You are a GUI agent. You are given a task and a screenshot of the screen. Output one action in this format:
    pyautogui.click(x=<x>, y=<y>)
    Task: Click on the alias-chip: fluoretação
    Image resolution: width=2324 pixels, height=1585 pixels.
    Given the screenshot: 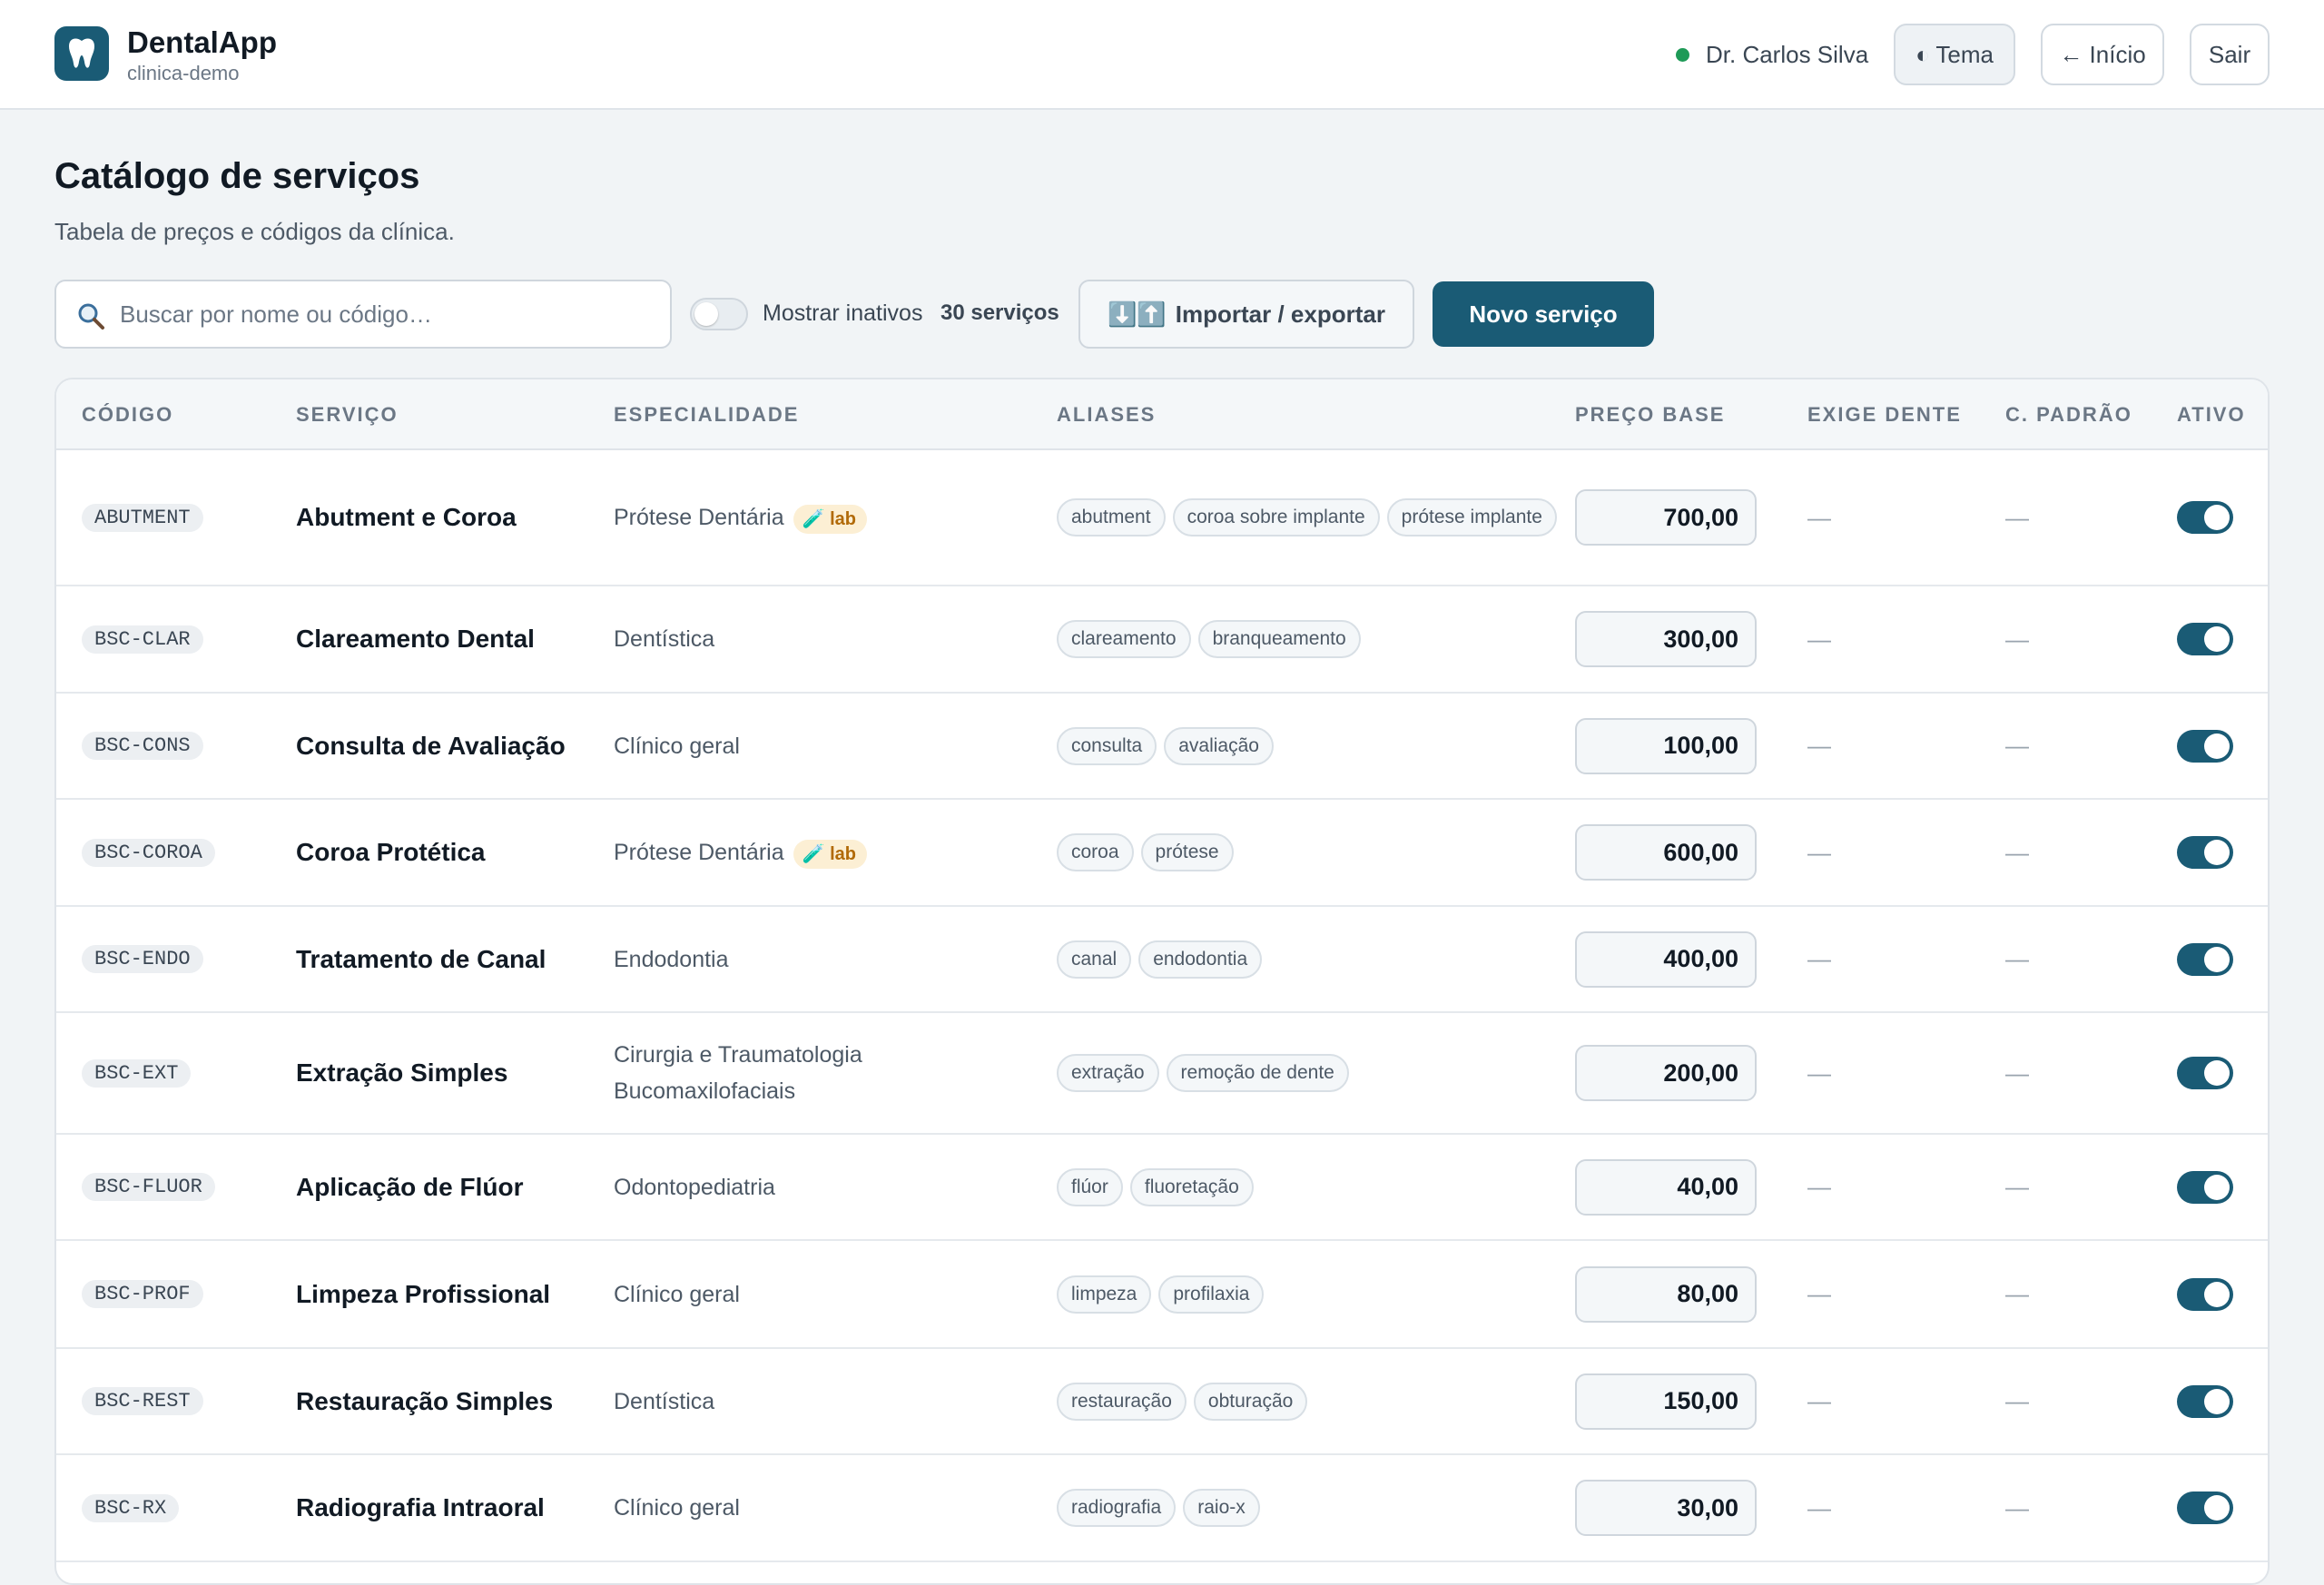 What is the action you would take?
    pyautogui.click(x=1191, y=1186)
    